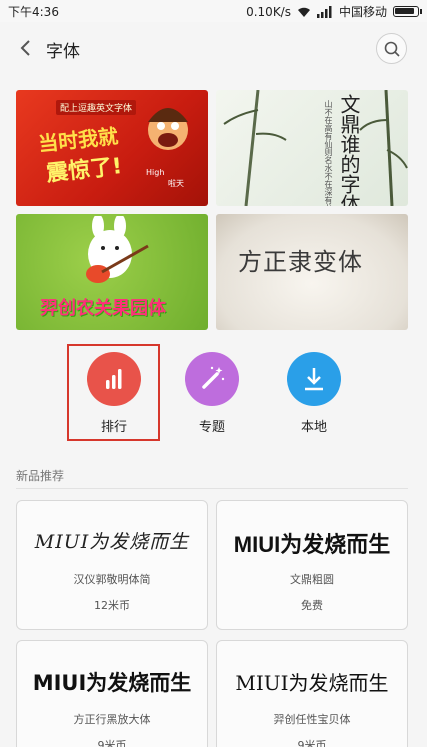 The height and width of the screenshot is (747, 427). I want to click on status-bar: 下午4:36 0.10K/s 中国移动, so click(213, 11).